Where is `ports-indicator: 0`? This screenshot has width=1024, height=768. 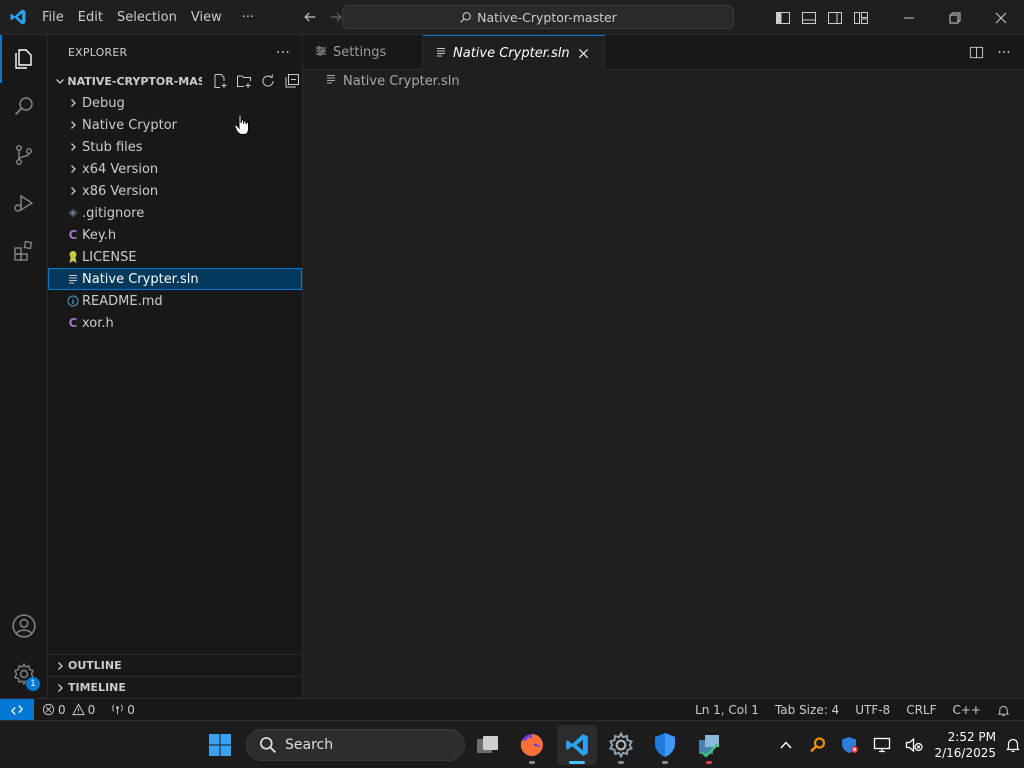 ports-indicator: 0 is located at coordinates (123, 710).